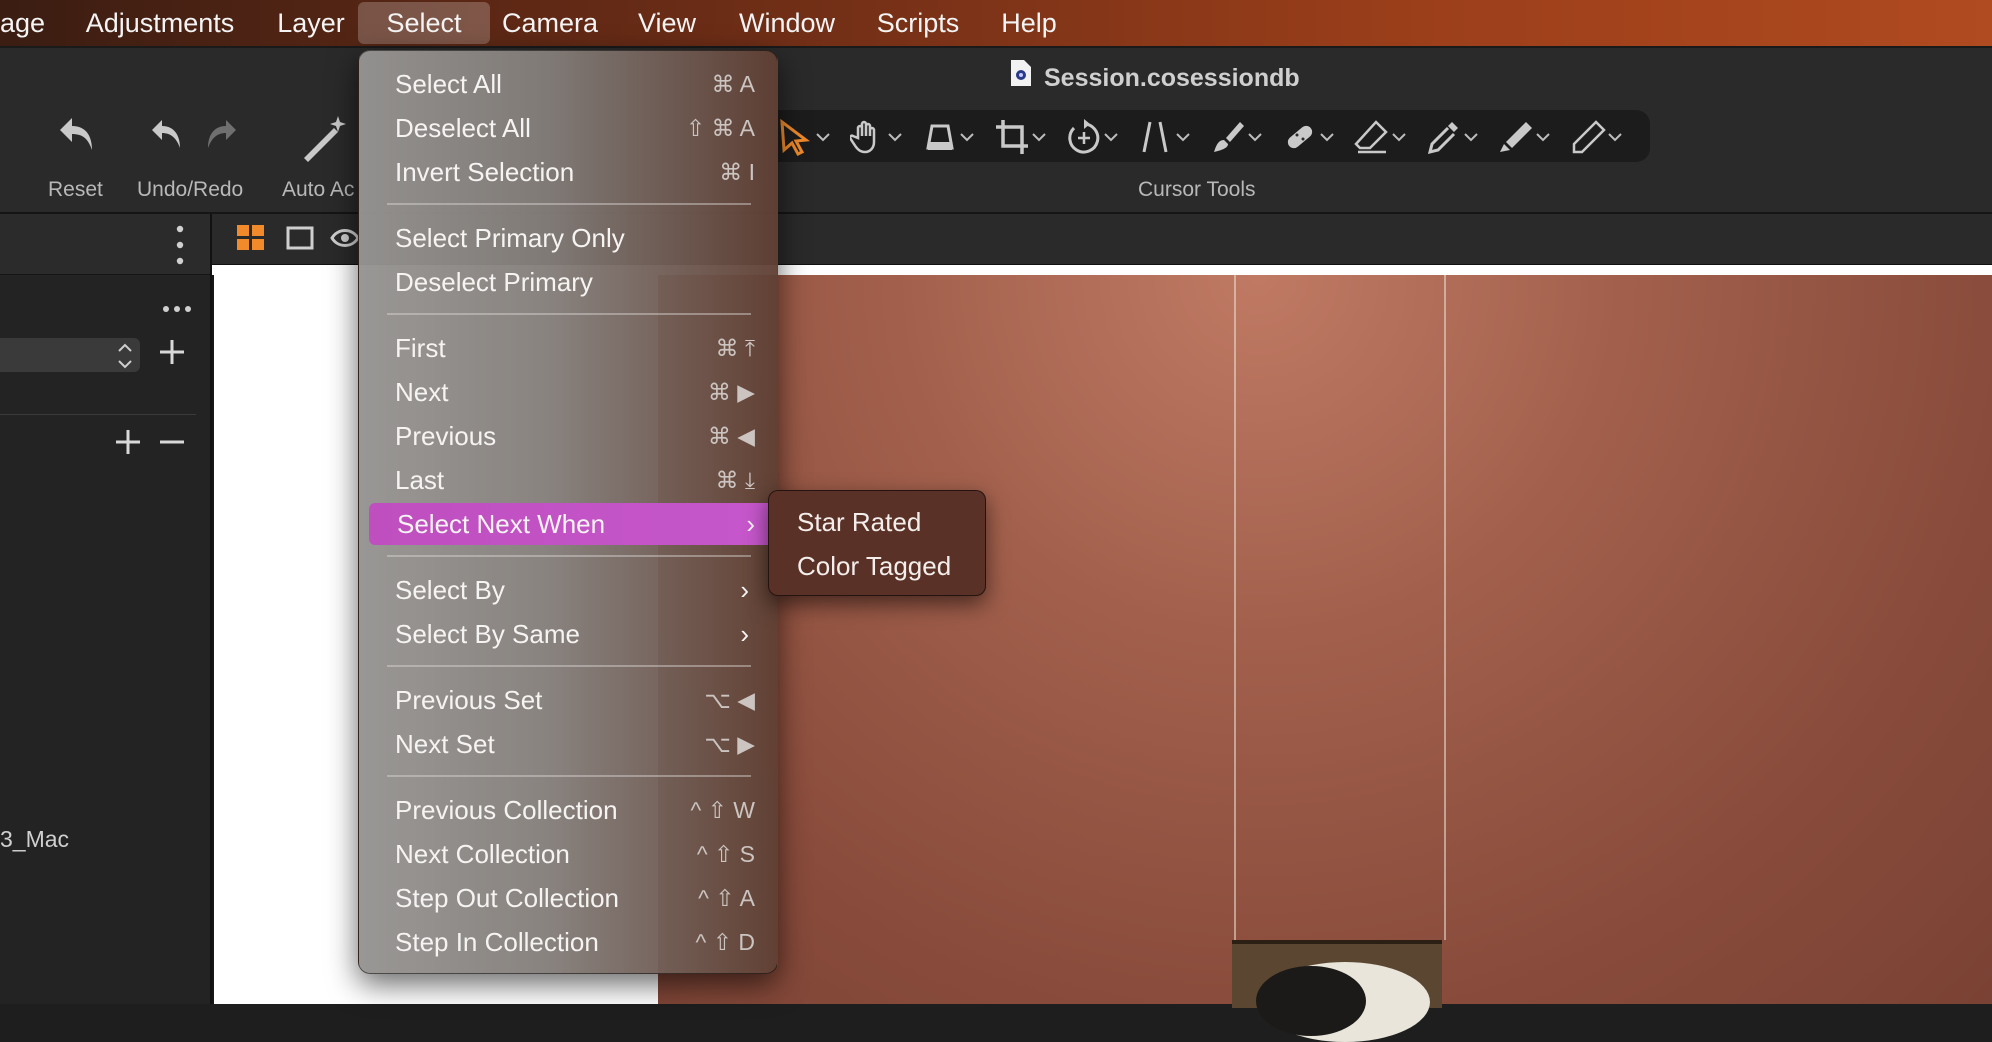  I want to click on menu-item-previous: Previous ⌘ ◀, so click(567, 436).